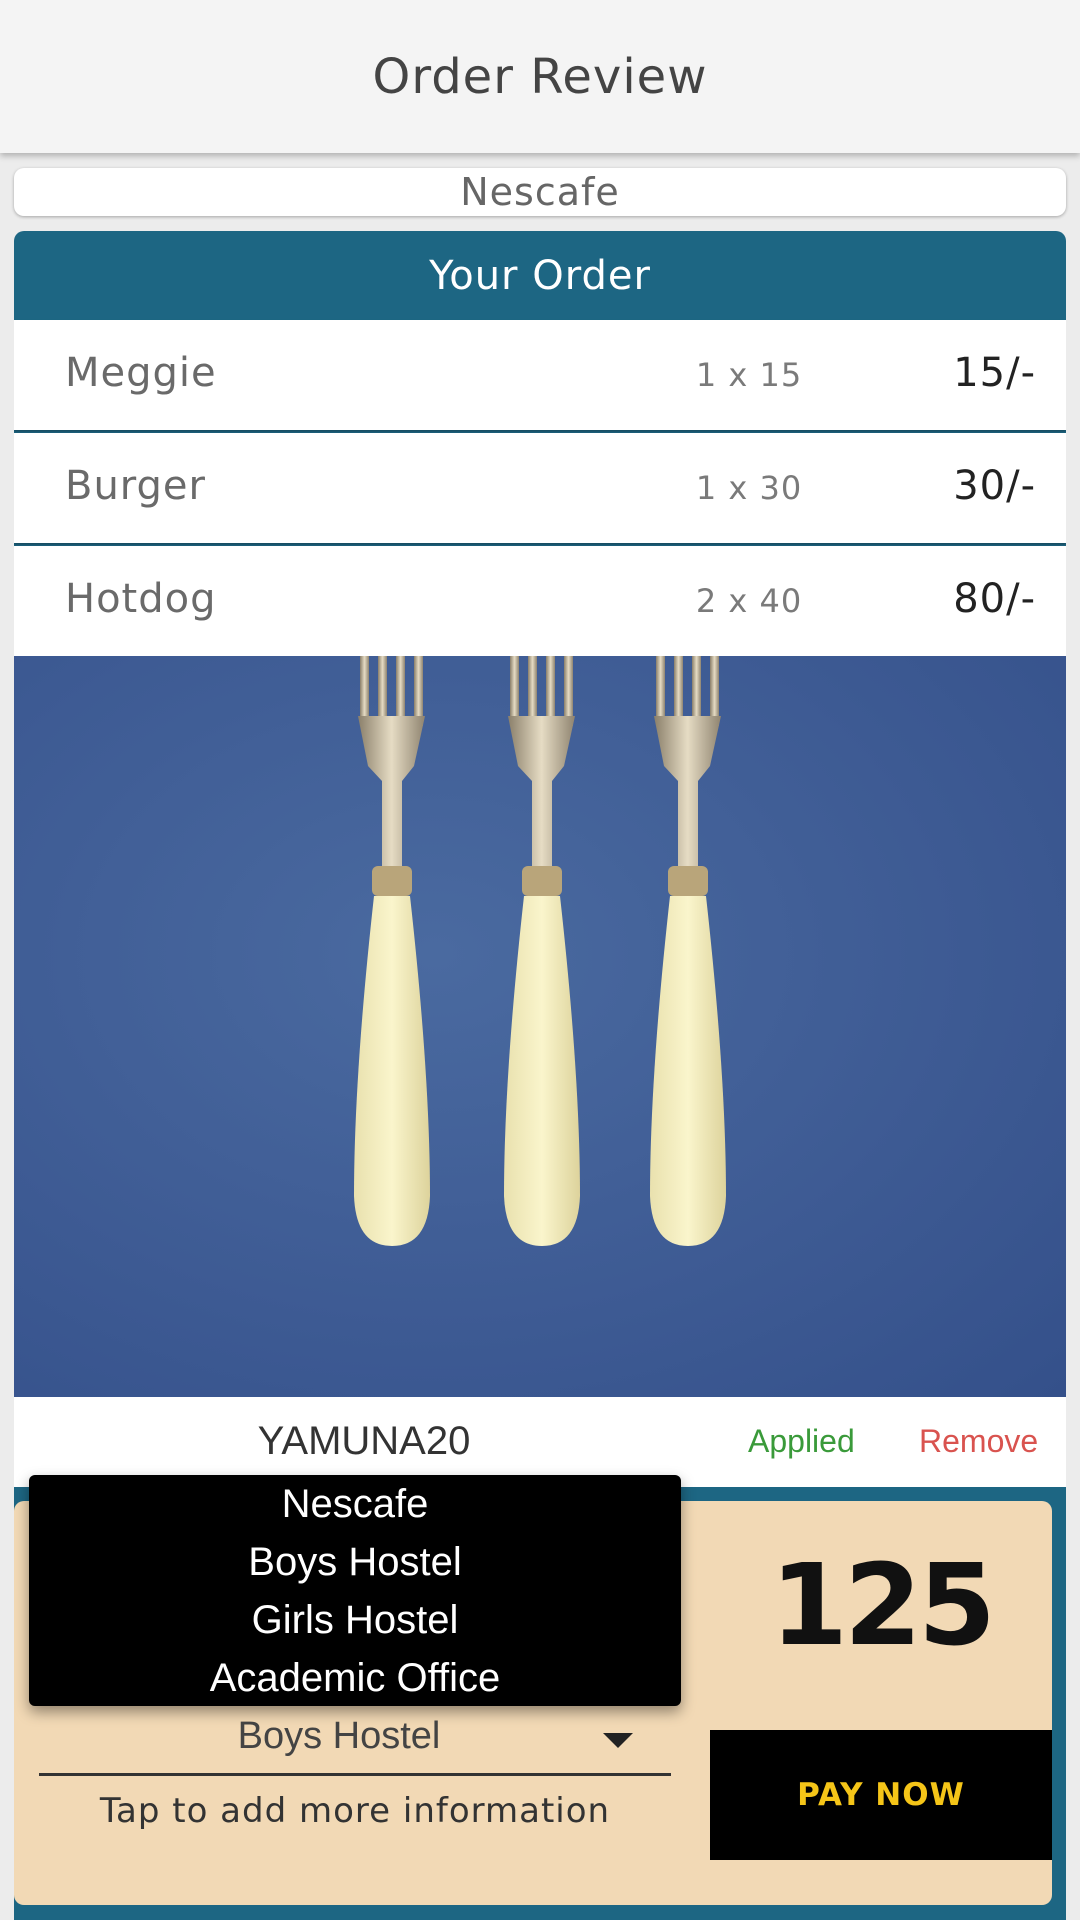  Describe the element at coordinates (355, 1620) in the screenshot. I see `location-option-girls-hostel: Girls Hostel` at that location.